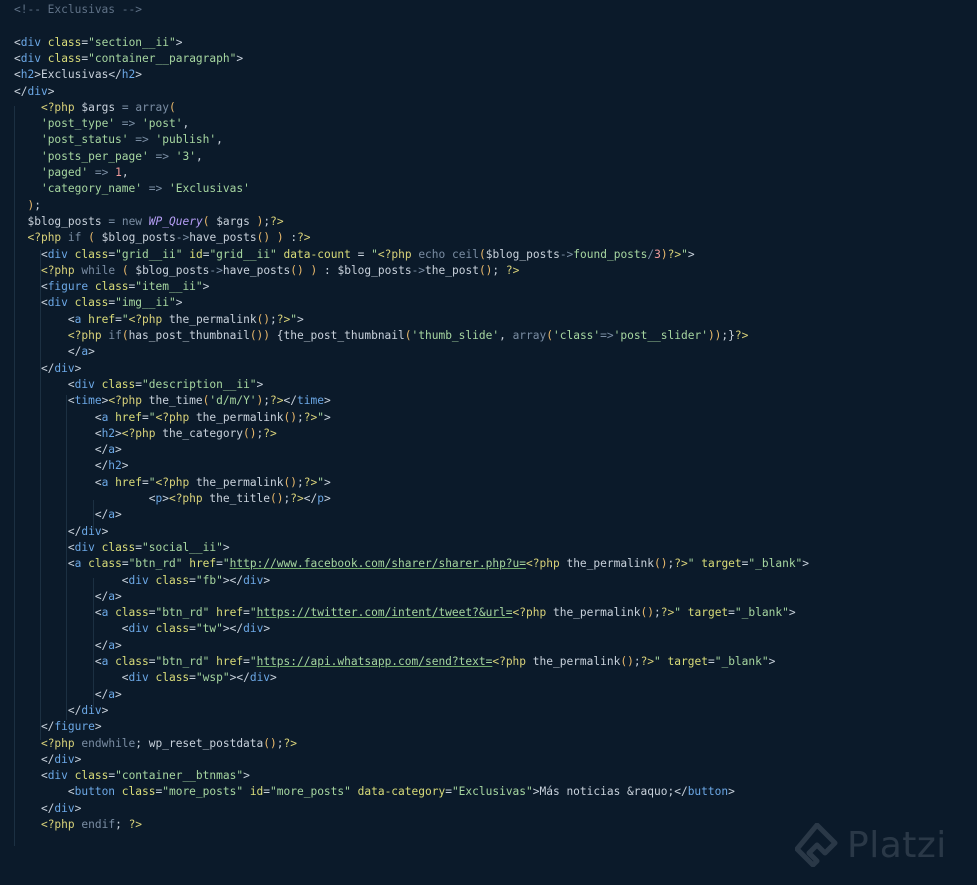  I want to click on code-line: <figure class="item__ii">, so click(111, 287).